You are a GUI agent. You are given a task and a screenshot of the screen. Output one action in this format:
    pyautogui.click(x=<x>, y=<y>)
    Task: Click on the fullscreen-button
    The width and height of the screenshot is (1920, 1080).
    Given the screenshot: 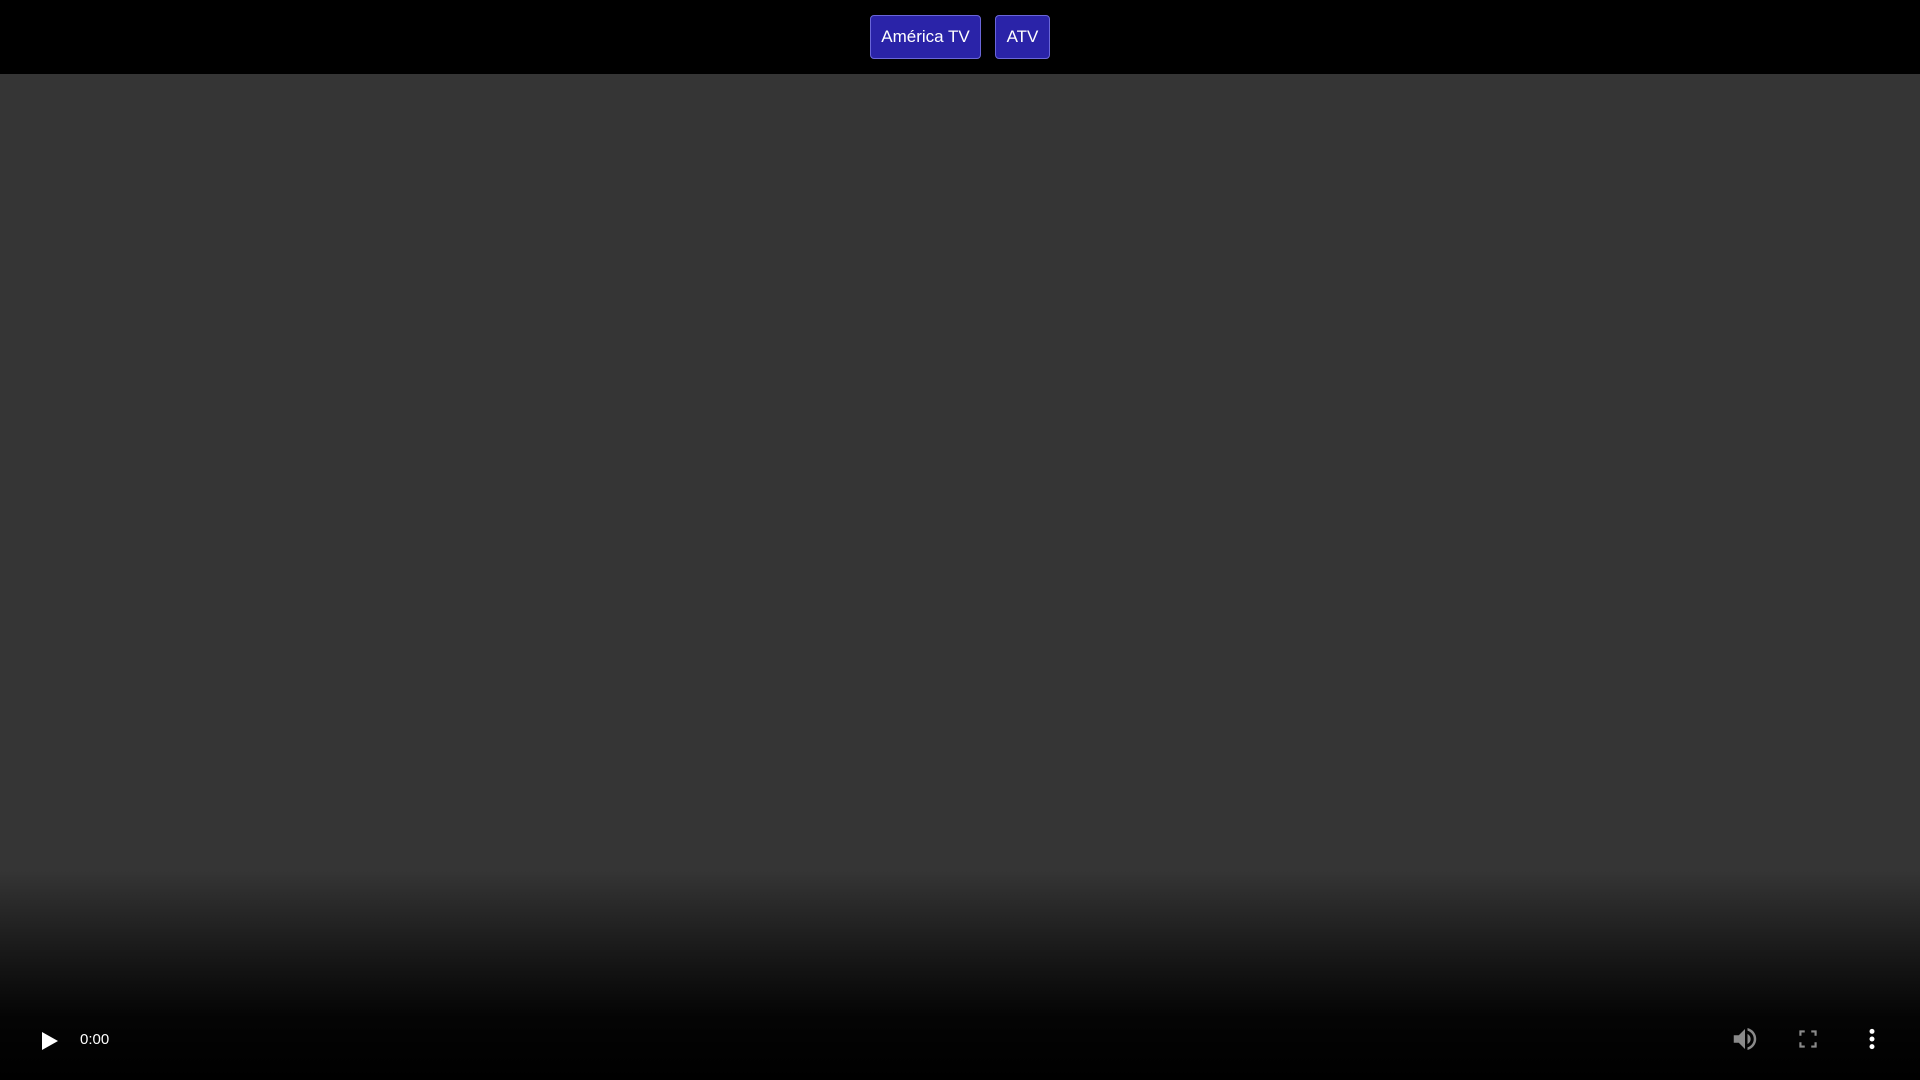 What is the action you would take?
    pyautogui.click(x=1808, y=1039)
    